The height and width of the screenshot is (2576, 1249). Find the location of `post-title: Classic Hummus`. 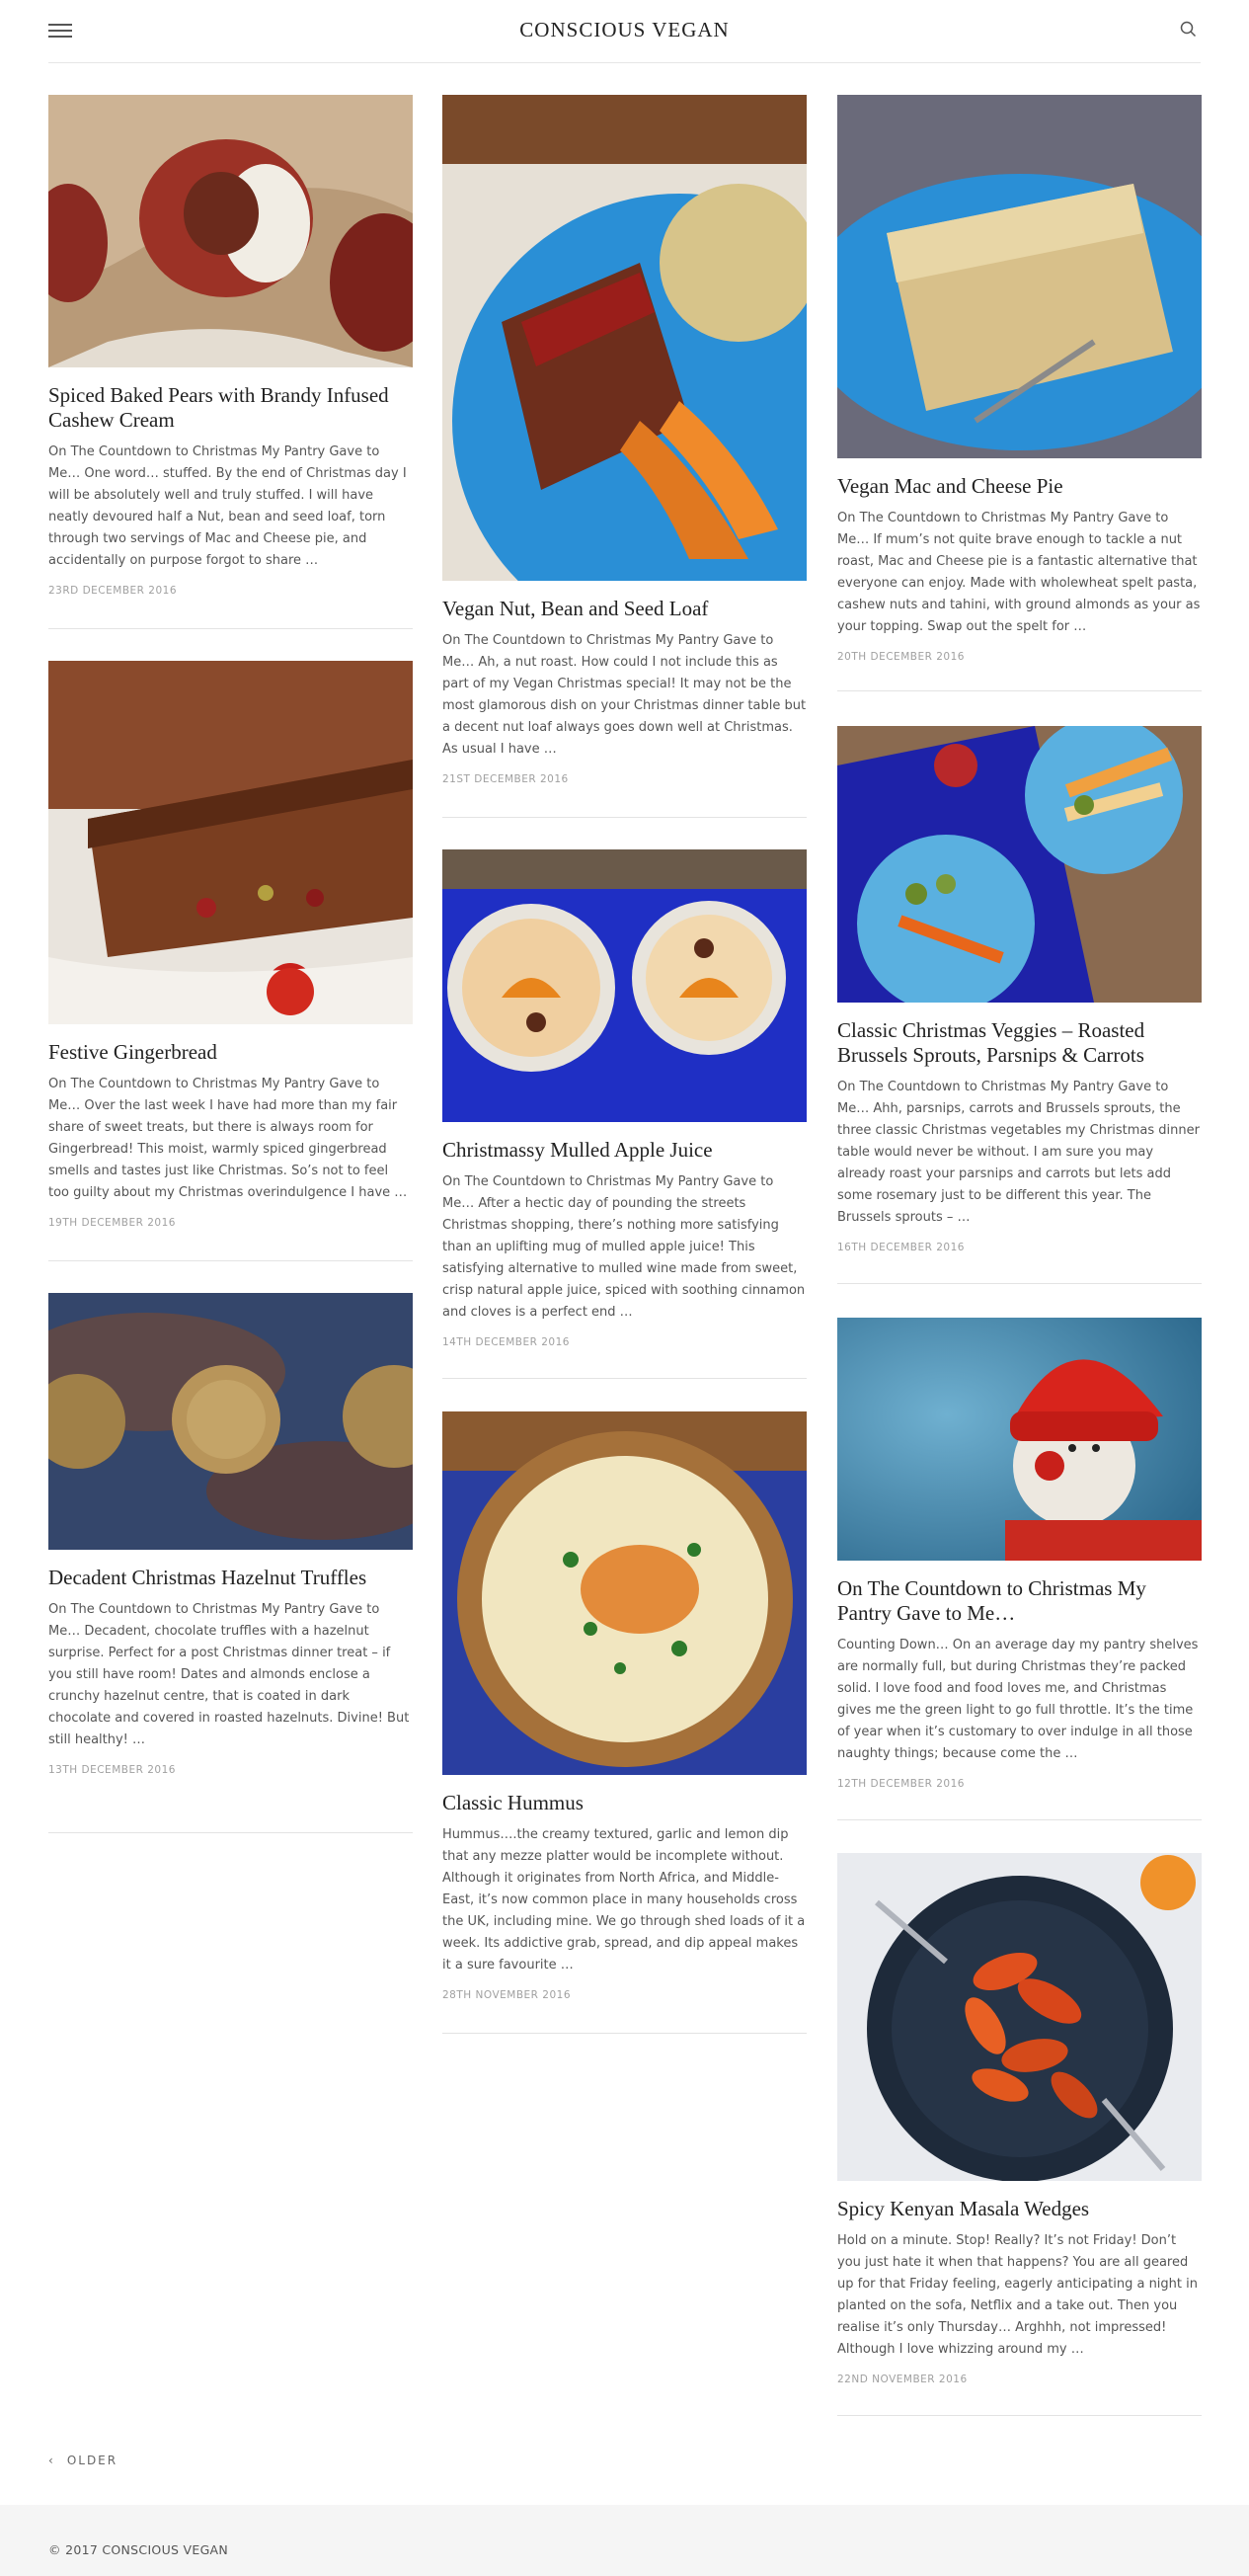

post-title: Classic Hummus is located at coordinates (624, 1803).